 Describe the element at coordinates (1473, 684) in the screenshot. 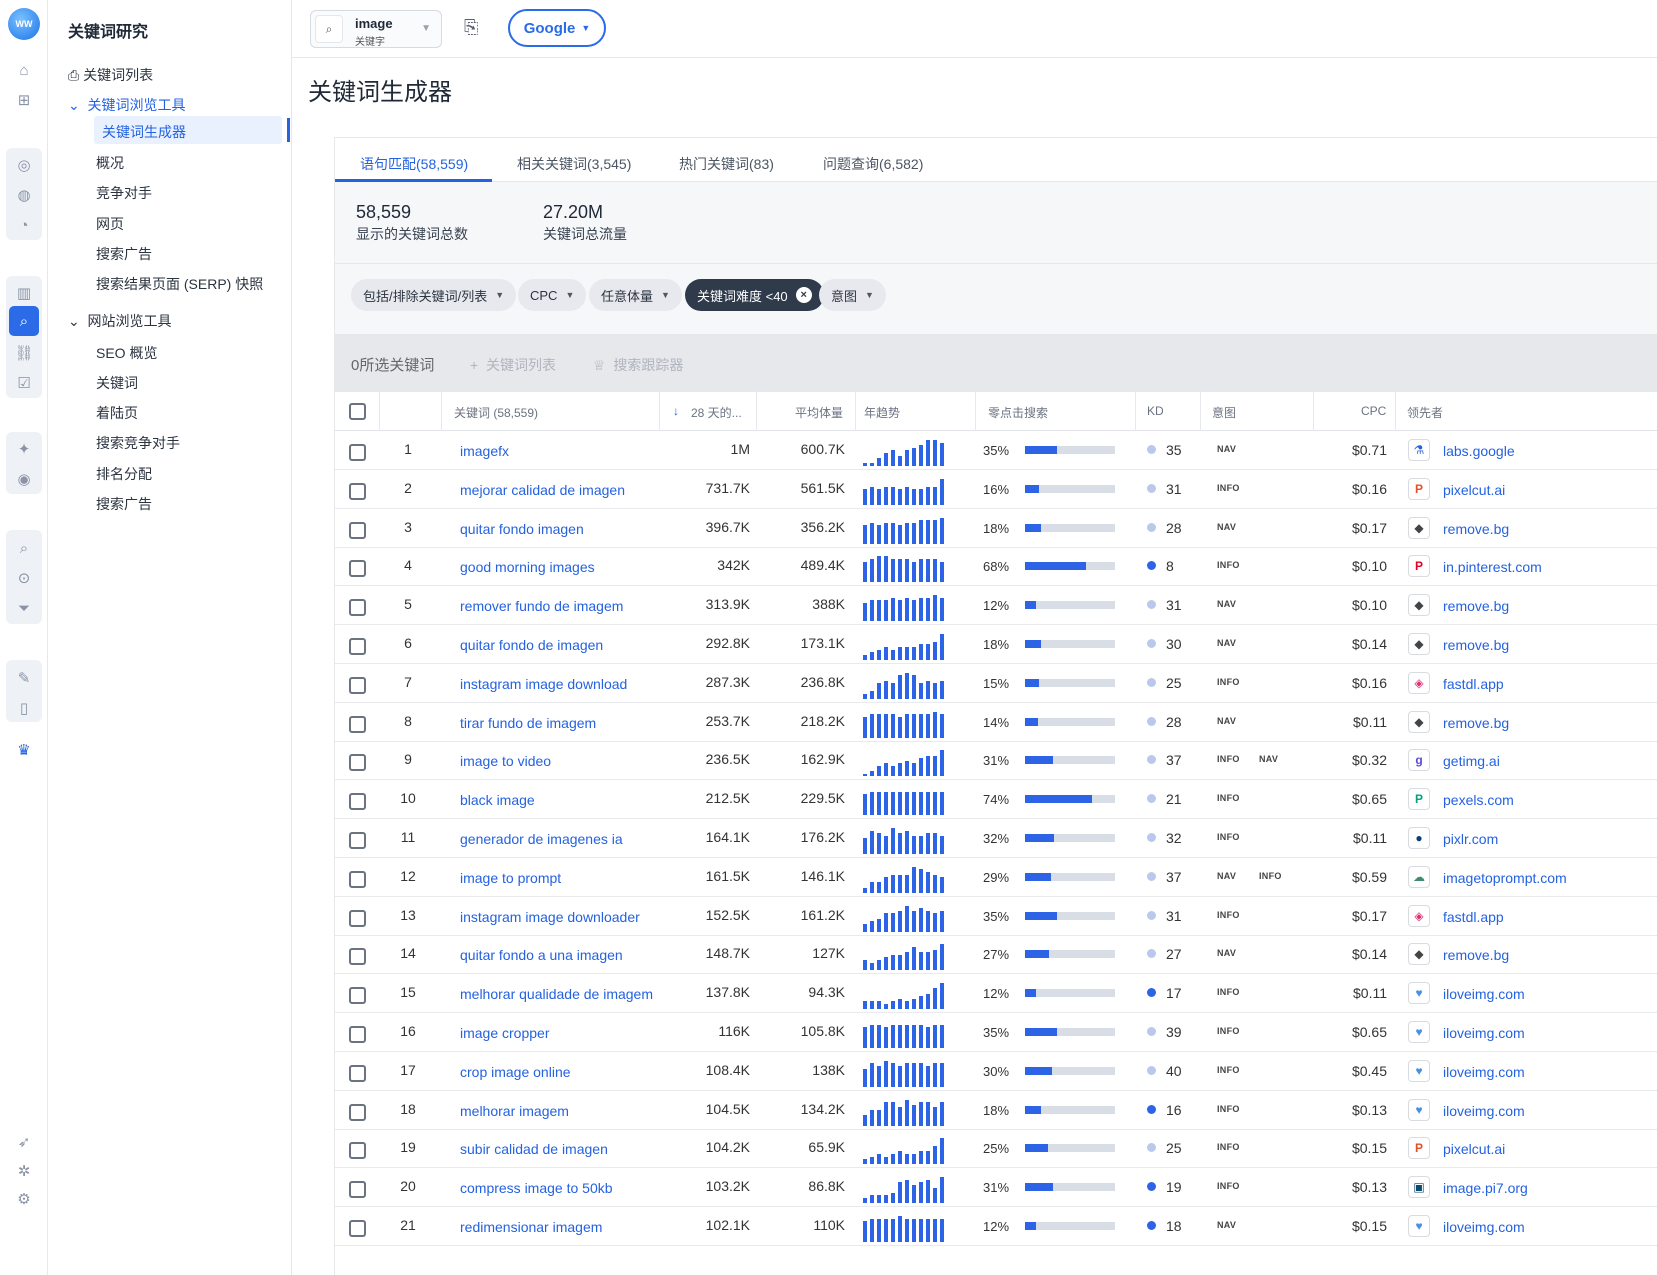

I see `leader-domain-link: fastdl.app` at that location.